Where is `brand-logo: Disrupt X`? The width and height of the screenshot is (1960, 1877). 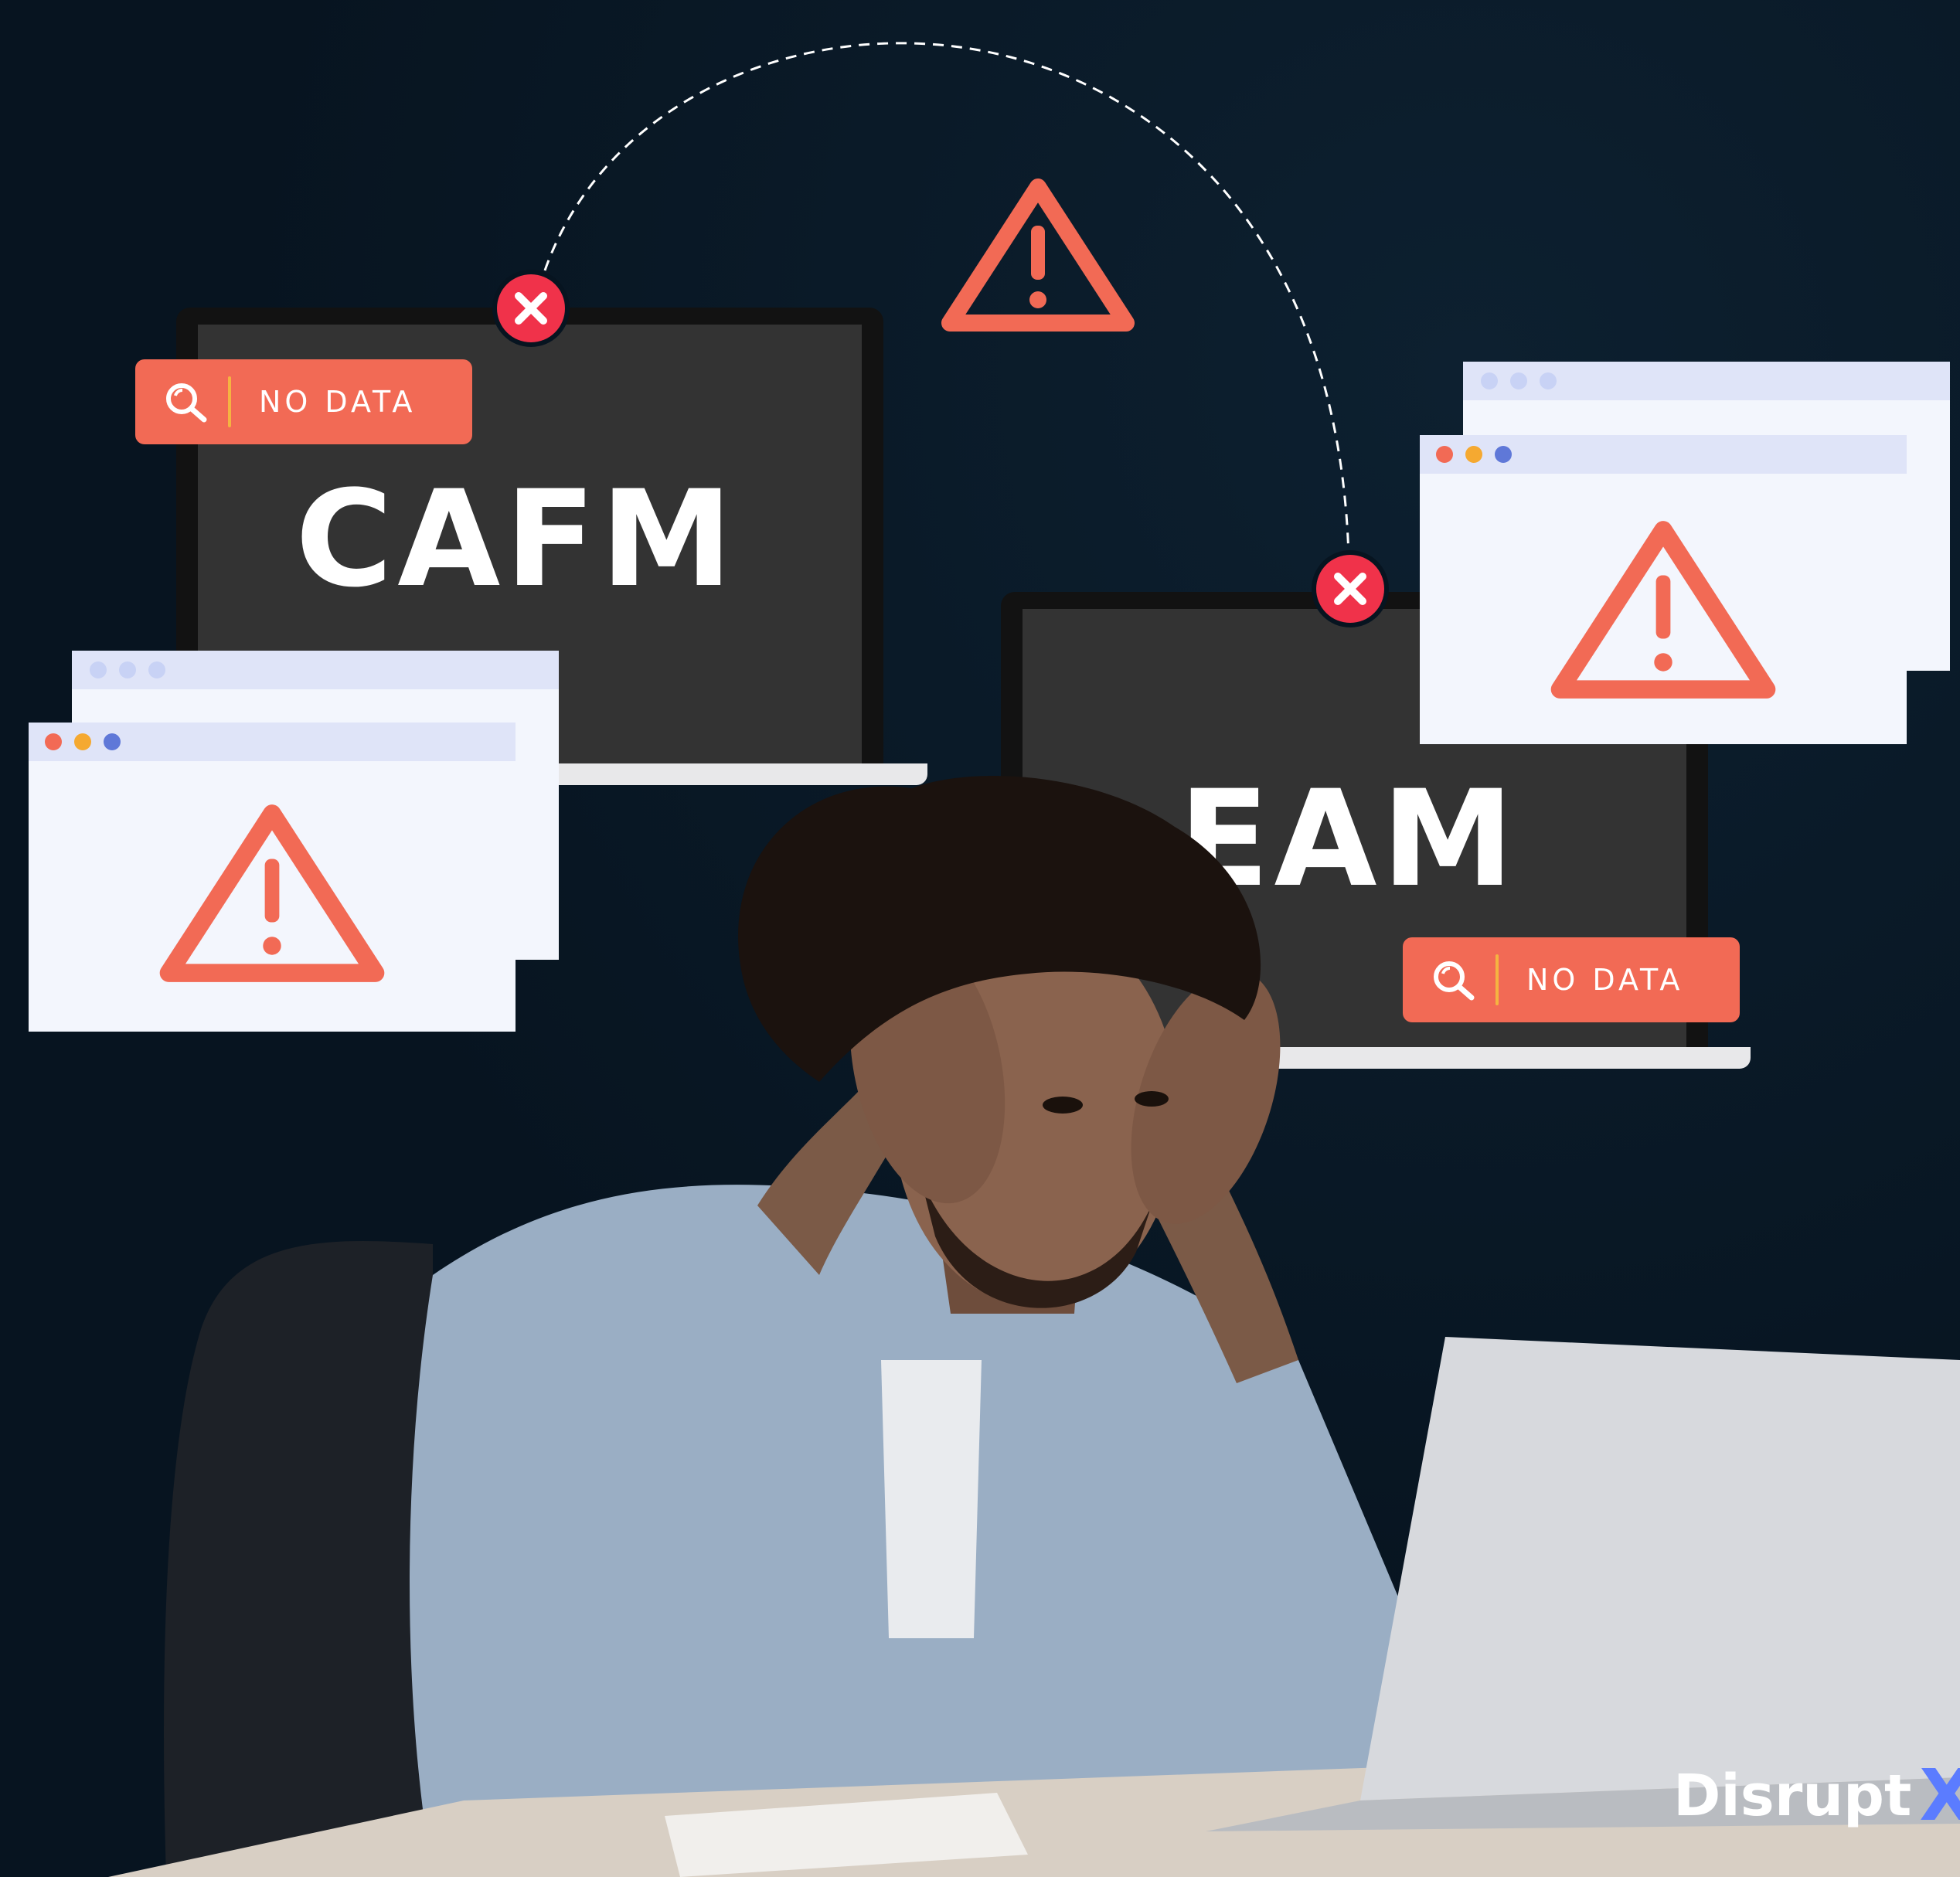
brand-logo: Disrupt X is located at coordinates (1816, 1795).